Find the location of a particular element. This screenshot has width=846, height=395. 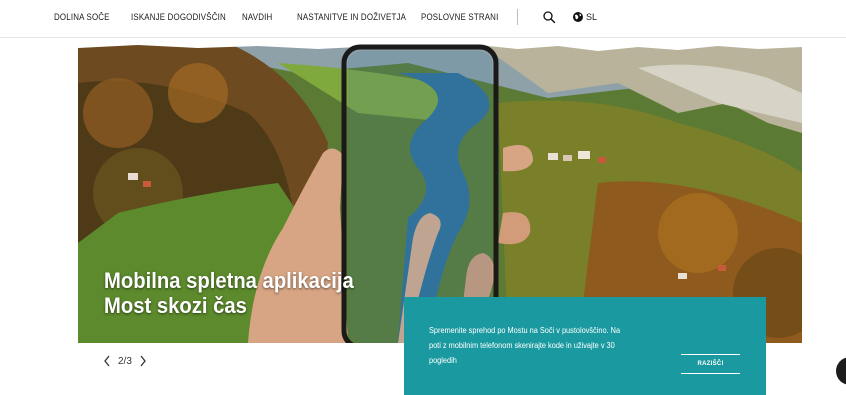

chevron-left-icon is located at coordinates (107, 361).